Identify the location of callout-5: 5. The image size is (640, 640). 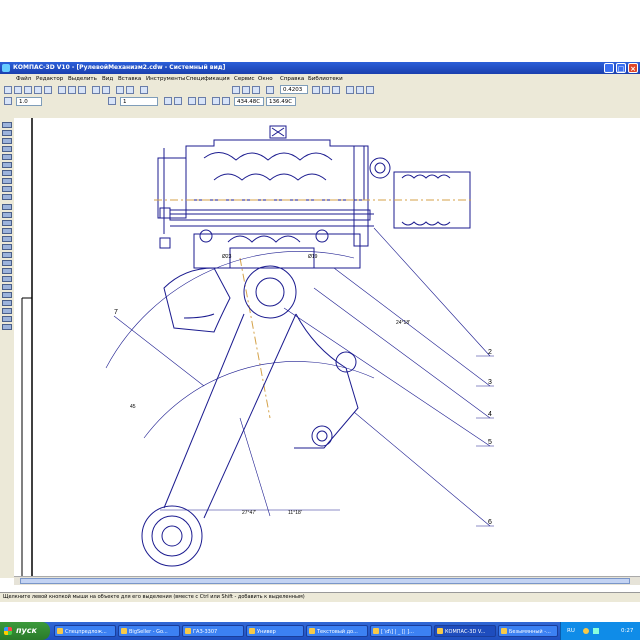
(490, 442).